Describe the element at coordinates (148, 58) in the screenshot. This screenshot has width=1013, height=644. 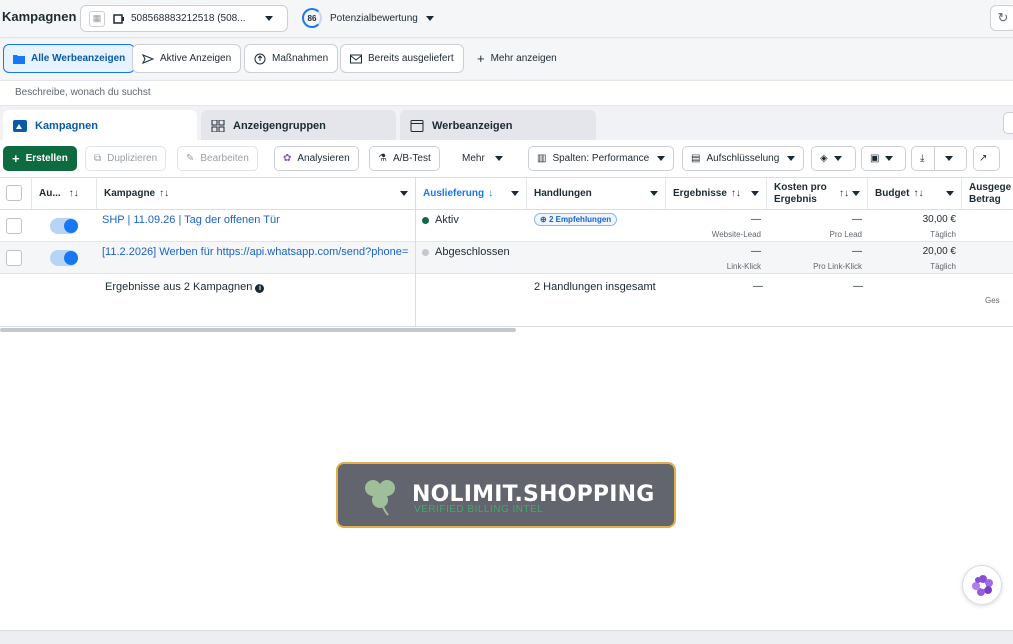
I see `send-icon` at that location.